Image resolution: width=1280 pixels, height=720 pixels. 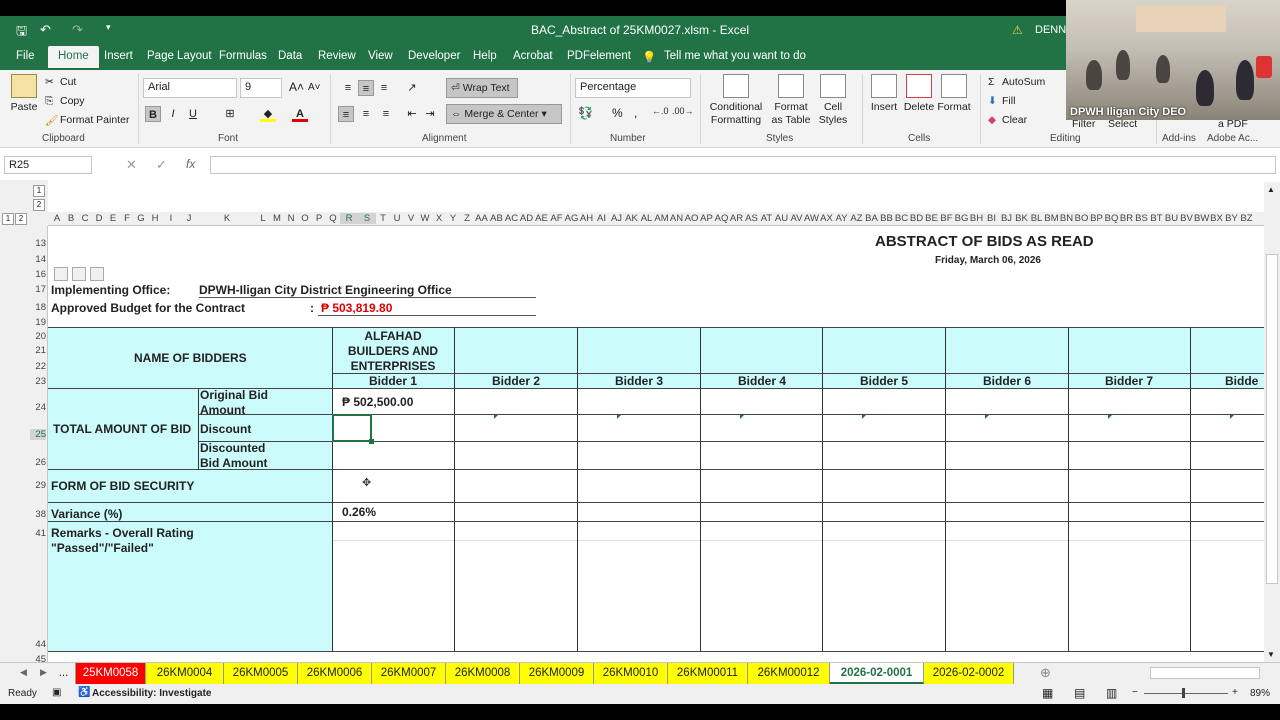 What do you see at coordinates (48, 165) in the screenshot?
I see `name-box: R25` at bounding box center [48, 165].